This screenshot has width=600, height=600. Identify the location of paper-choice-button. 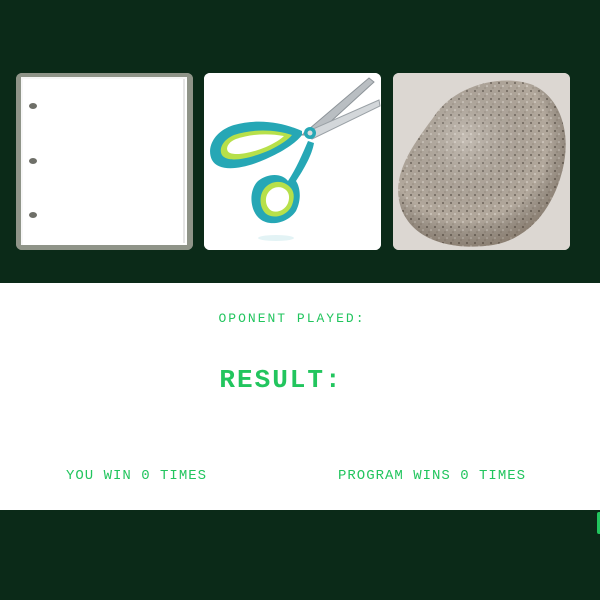
(104, 161).